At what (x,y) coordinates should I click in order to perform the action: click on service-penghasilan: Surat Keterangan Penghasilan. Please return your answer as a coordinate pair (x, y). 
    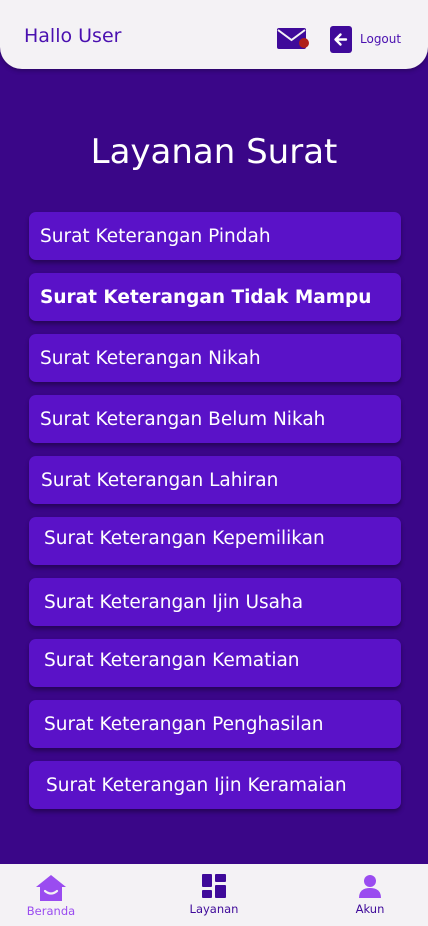
    Looking at the image, I should click on (215, 724).